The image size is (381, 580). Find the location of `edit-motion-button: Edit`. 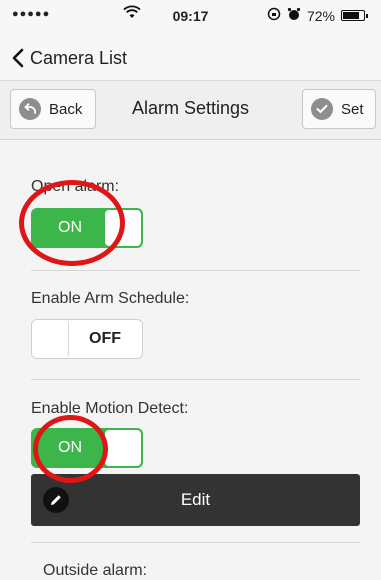

edit-motion-button: Edit is located at coordinates (195, 500).